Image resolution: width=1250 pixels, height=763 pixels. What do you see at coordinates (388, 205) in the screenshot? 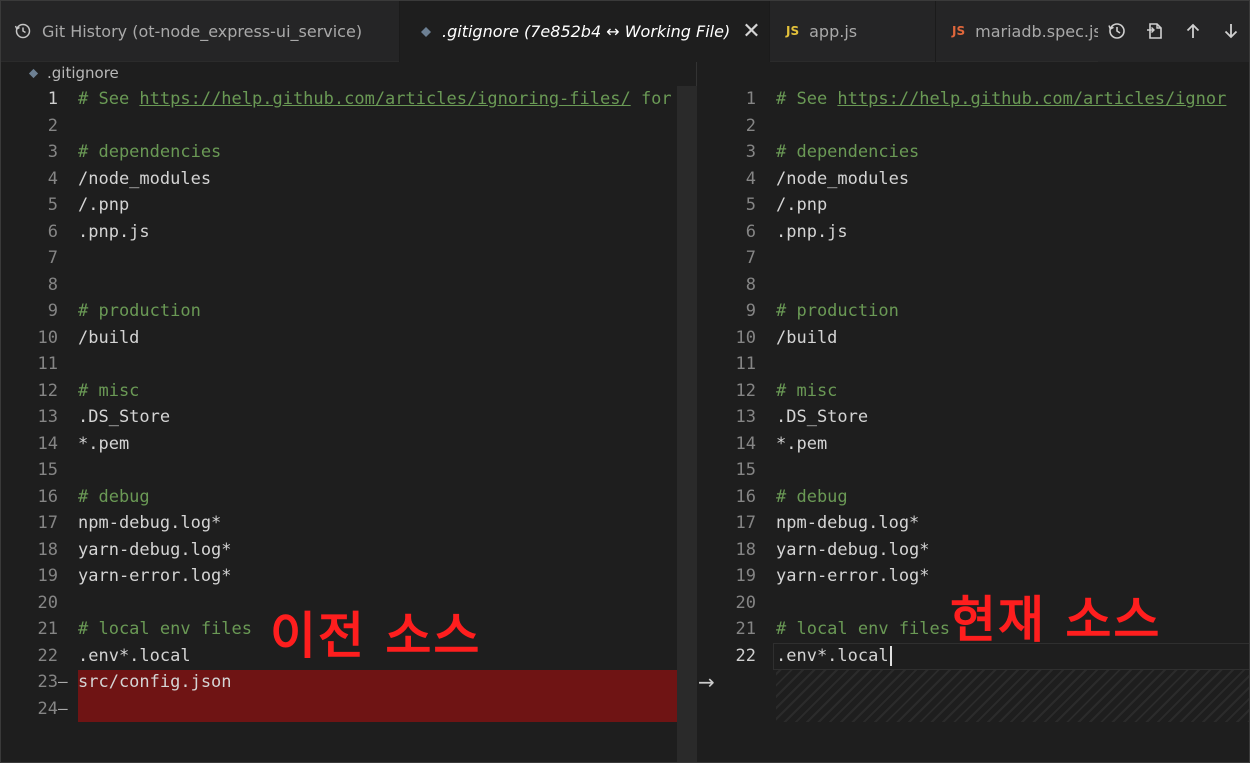
I see `code-text: /.pnp` at bounding box center [388, 205].